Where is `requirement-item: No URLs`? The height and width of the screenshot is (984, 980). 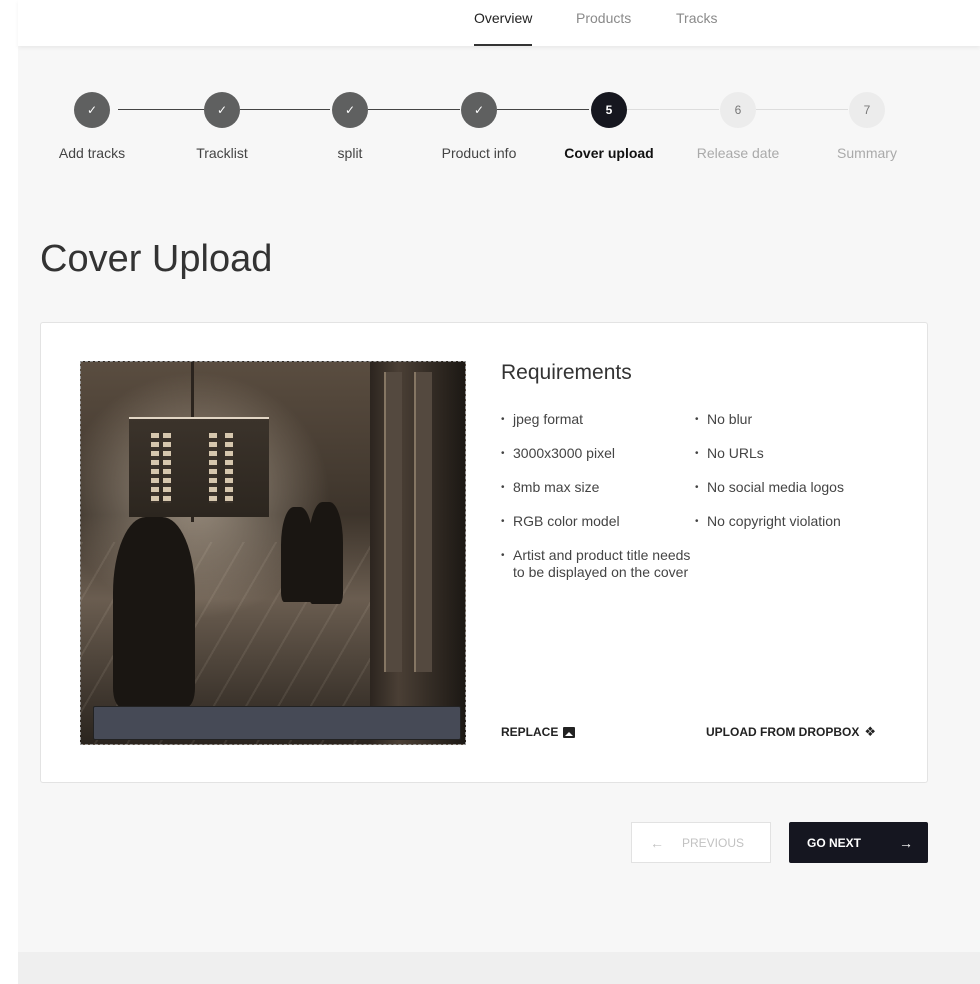
requirement-item: No URLs is located at coordinates (800, 453).